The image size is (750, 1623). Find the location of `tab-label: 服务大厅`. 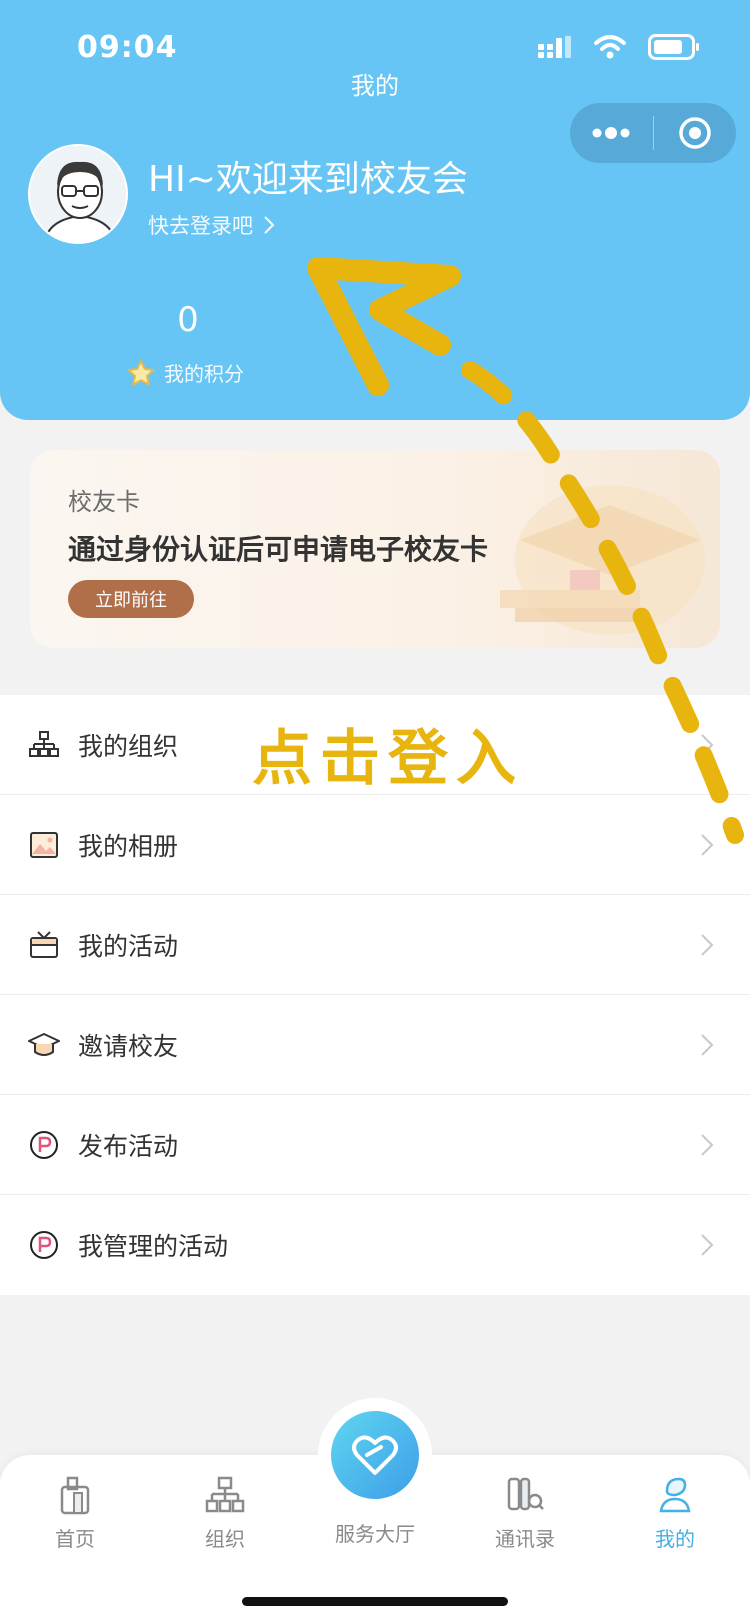

tab-label: 服务大厅 is located at coordinates (375, 1534).